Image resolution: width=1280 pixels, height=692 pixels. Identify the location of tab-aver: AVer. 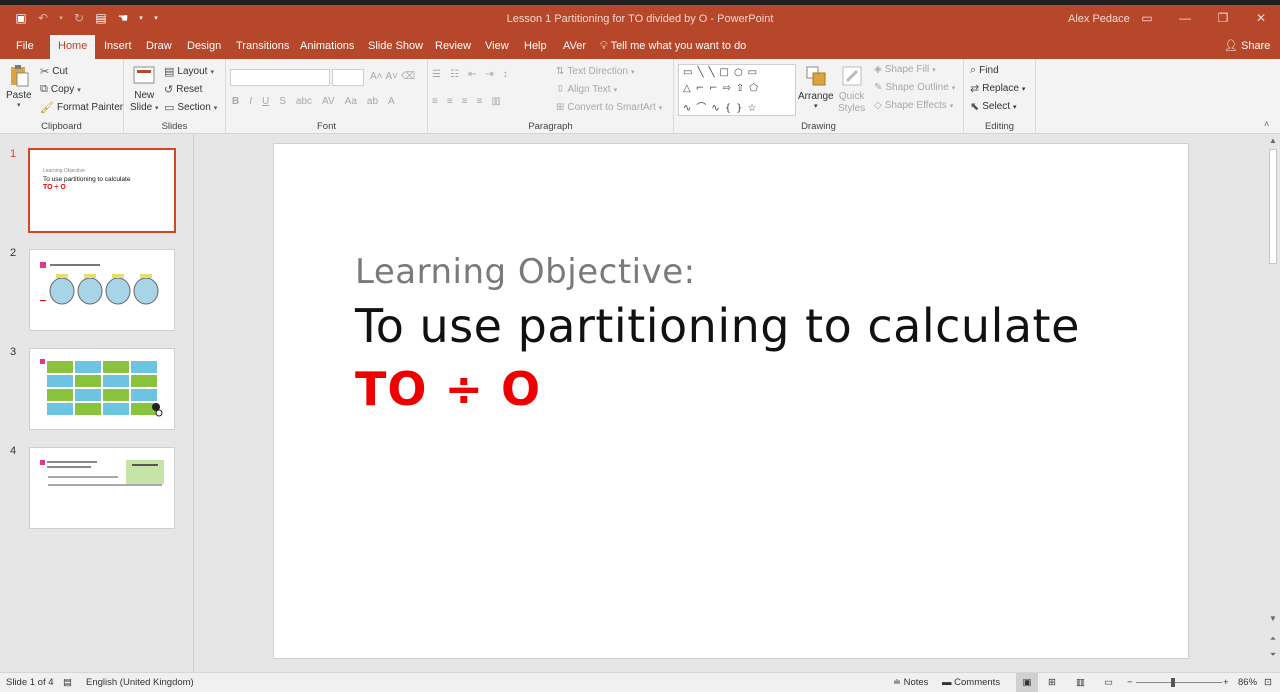
(574, 47).